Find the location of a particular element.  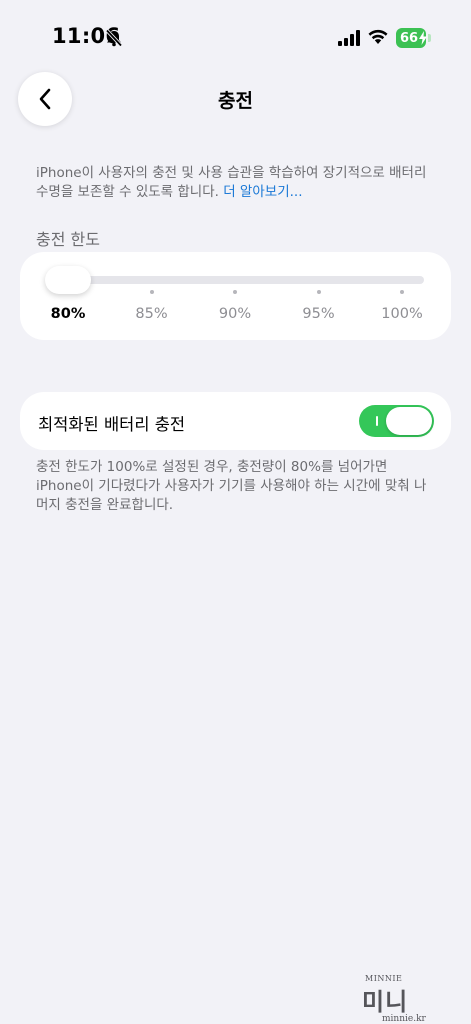

status-bar: 11:06 66 is located at coordinates (235, 35).